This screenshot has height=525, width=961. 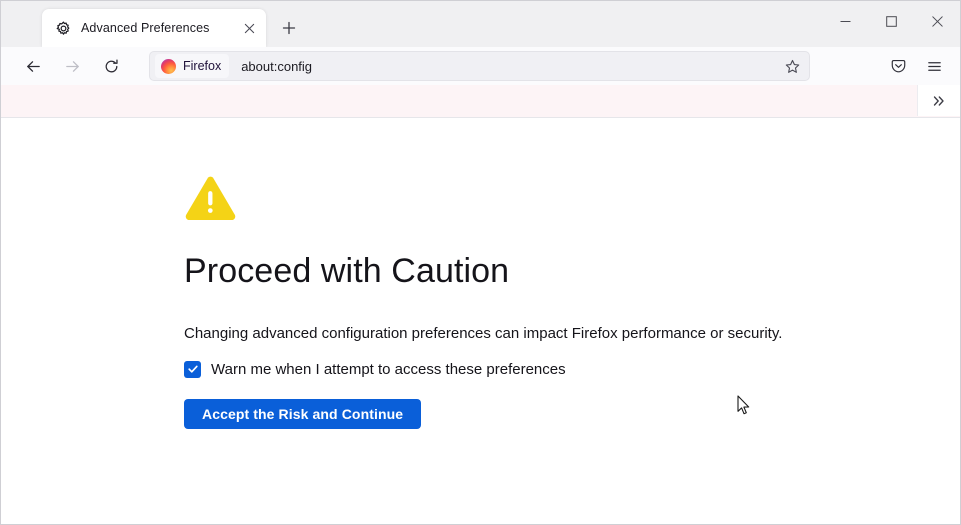 I want to click on navigation-toolbar: Firefox about:config, so click(x=480, y=66).